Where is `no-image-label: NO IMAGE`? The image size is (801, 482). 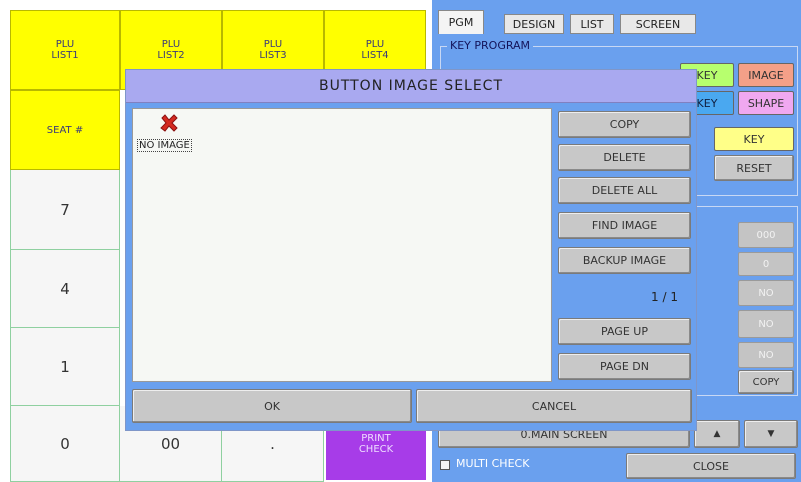
no-image-label: NO IMAGE is located at coordinates (164, 145).